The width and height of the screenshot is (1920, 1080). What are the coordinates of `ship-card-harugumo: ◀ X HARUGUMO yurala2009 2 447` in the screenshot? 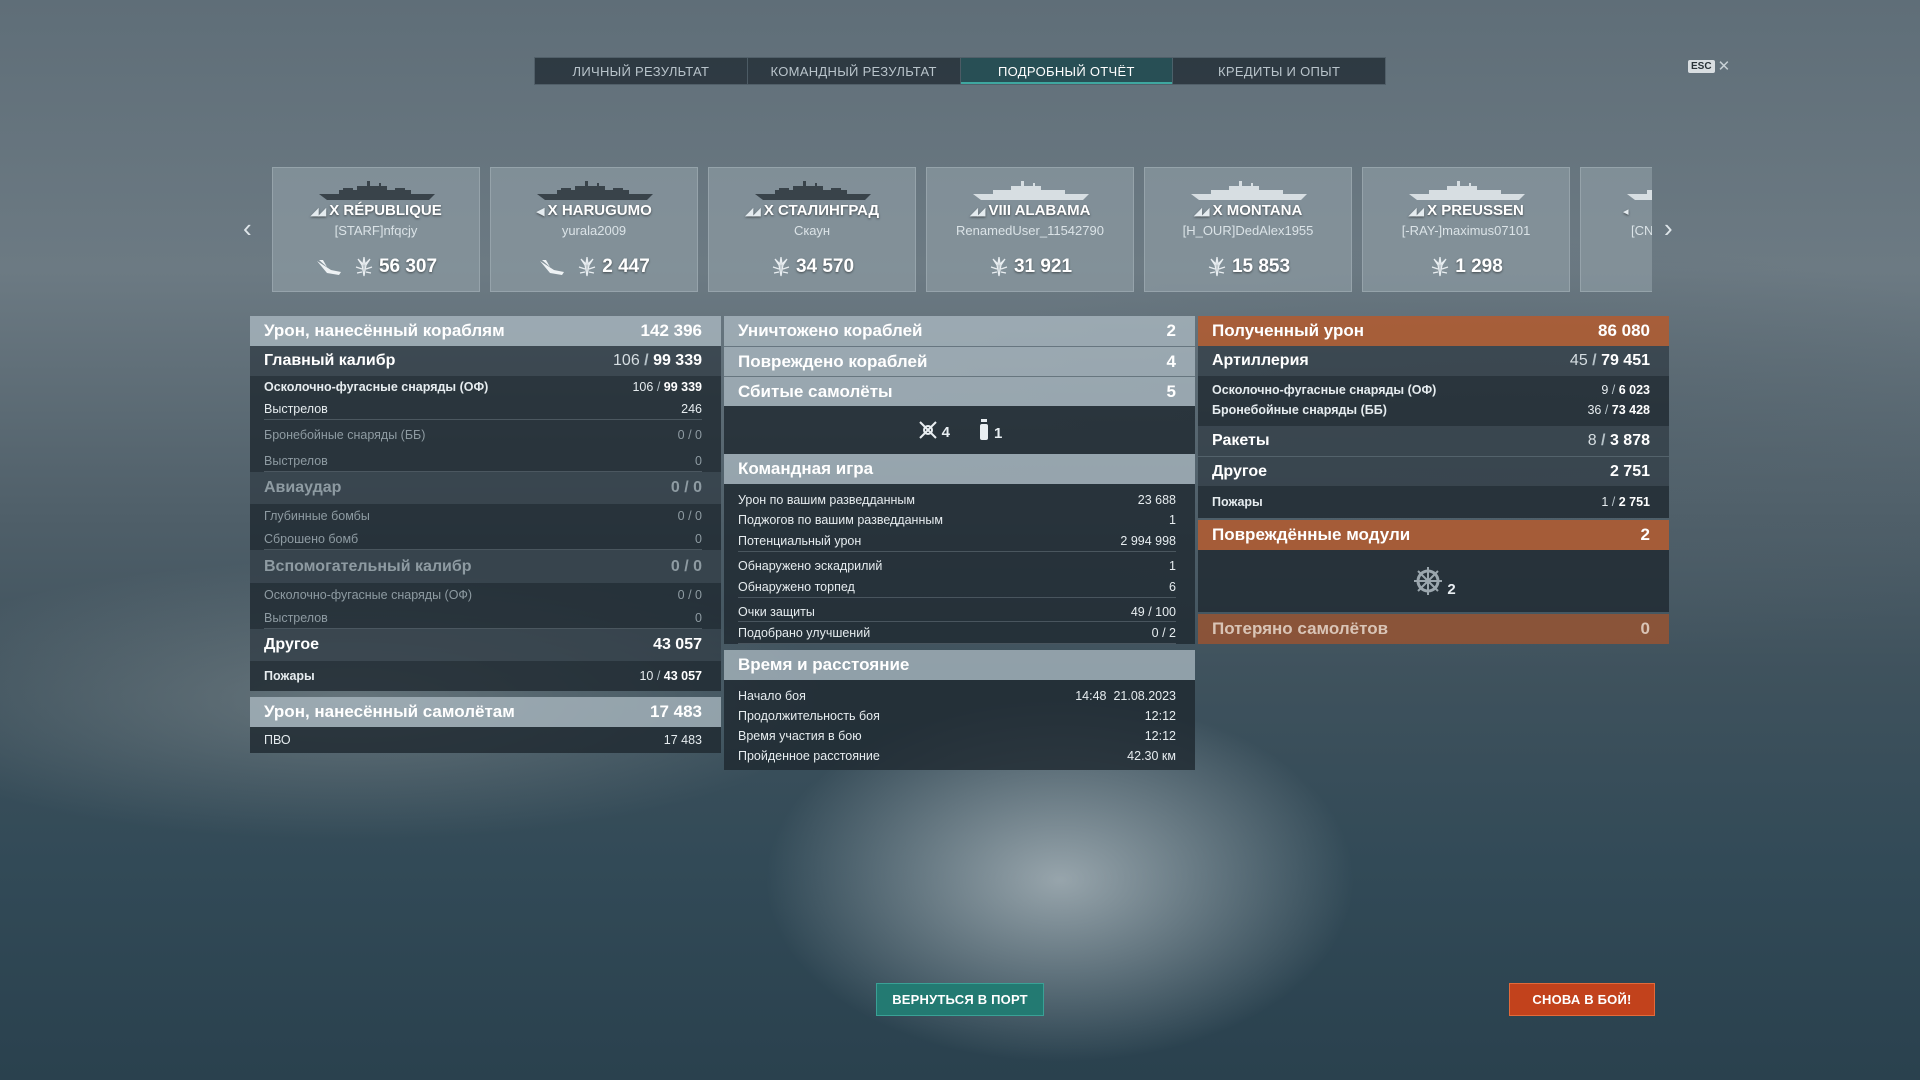 It's located at (594, 229).